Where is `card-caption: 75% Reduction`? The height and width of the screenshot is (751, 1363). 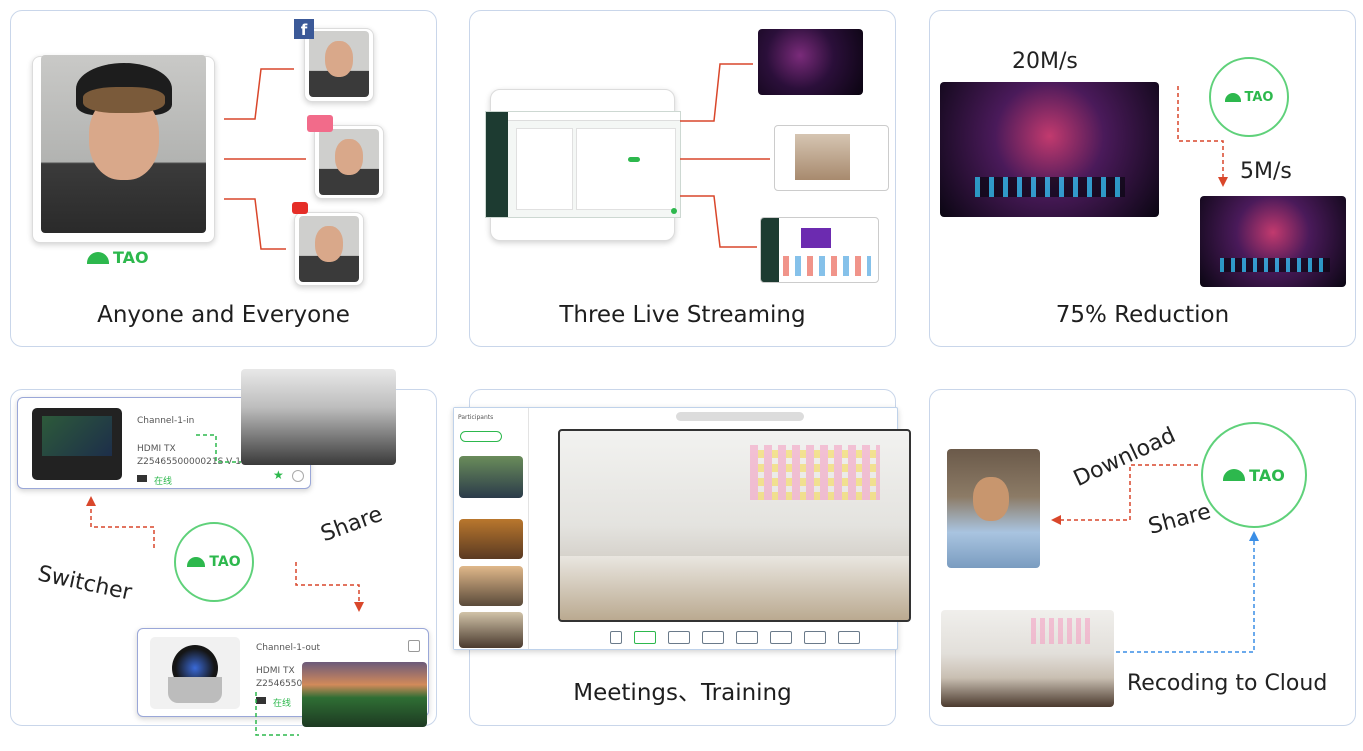 card-caption: 75% Reduction is located at coordinates (1142, 315).